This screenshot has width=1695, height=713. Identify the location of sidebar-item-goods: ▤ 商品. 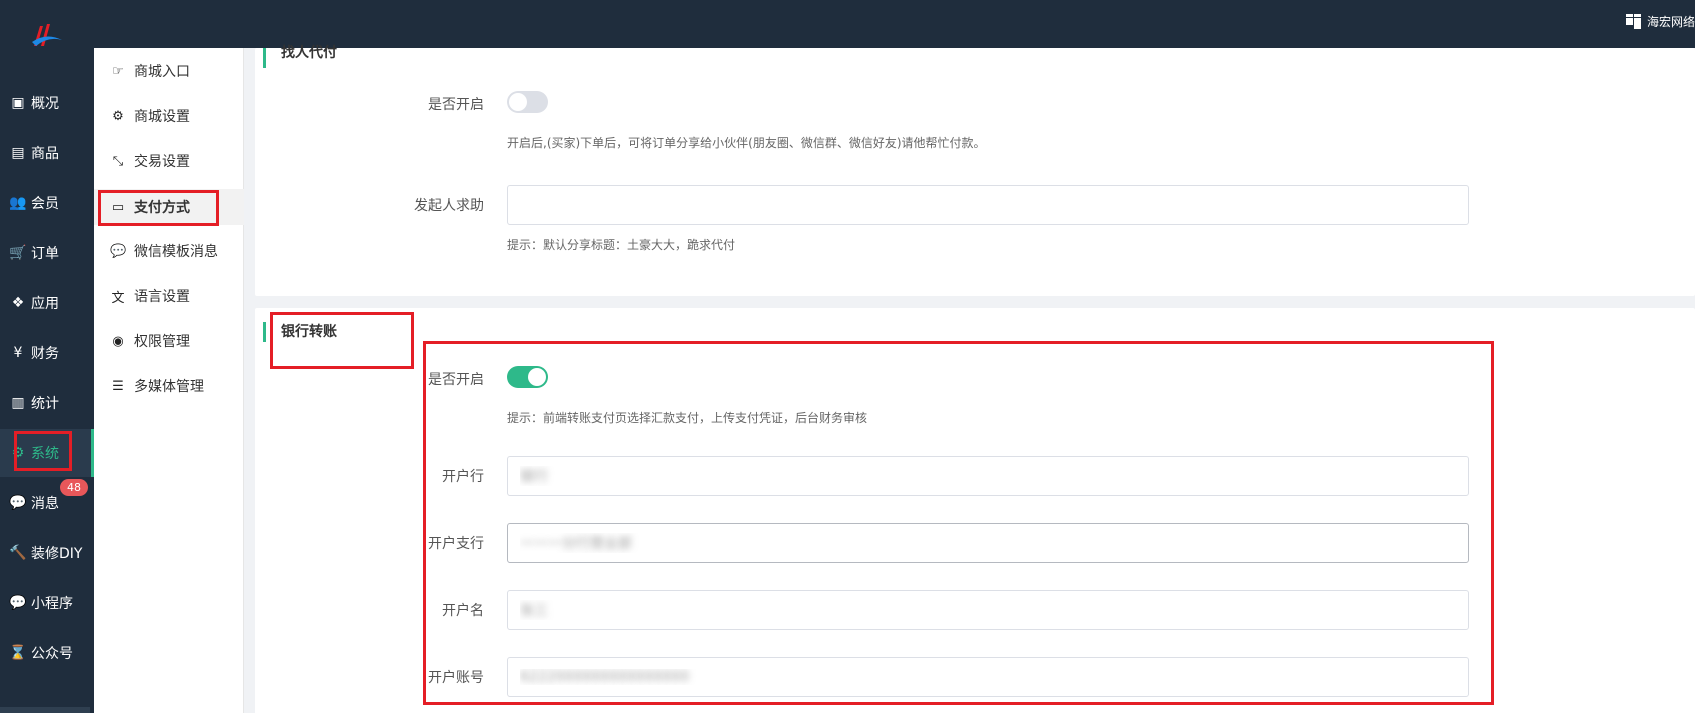
(47, 153).